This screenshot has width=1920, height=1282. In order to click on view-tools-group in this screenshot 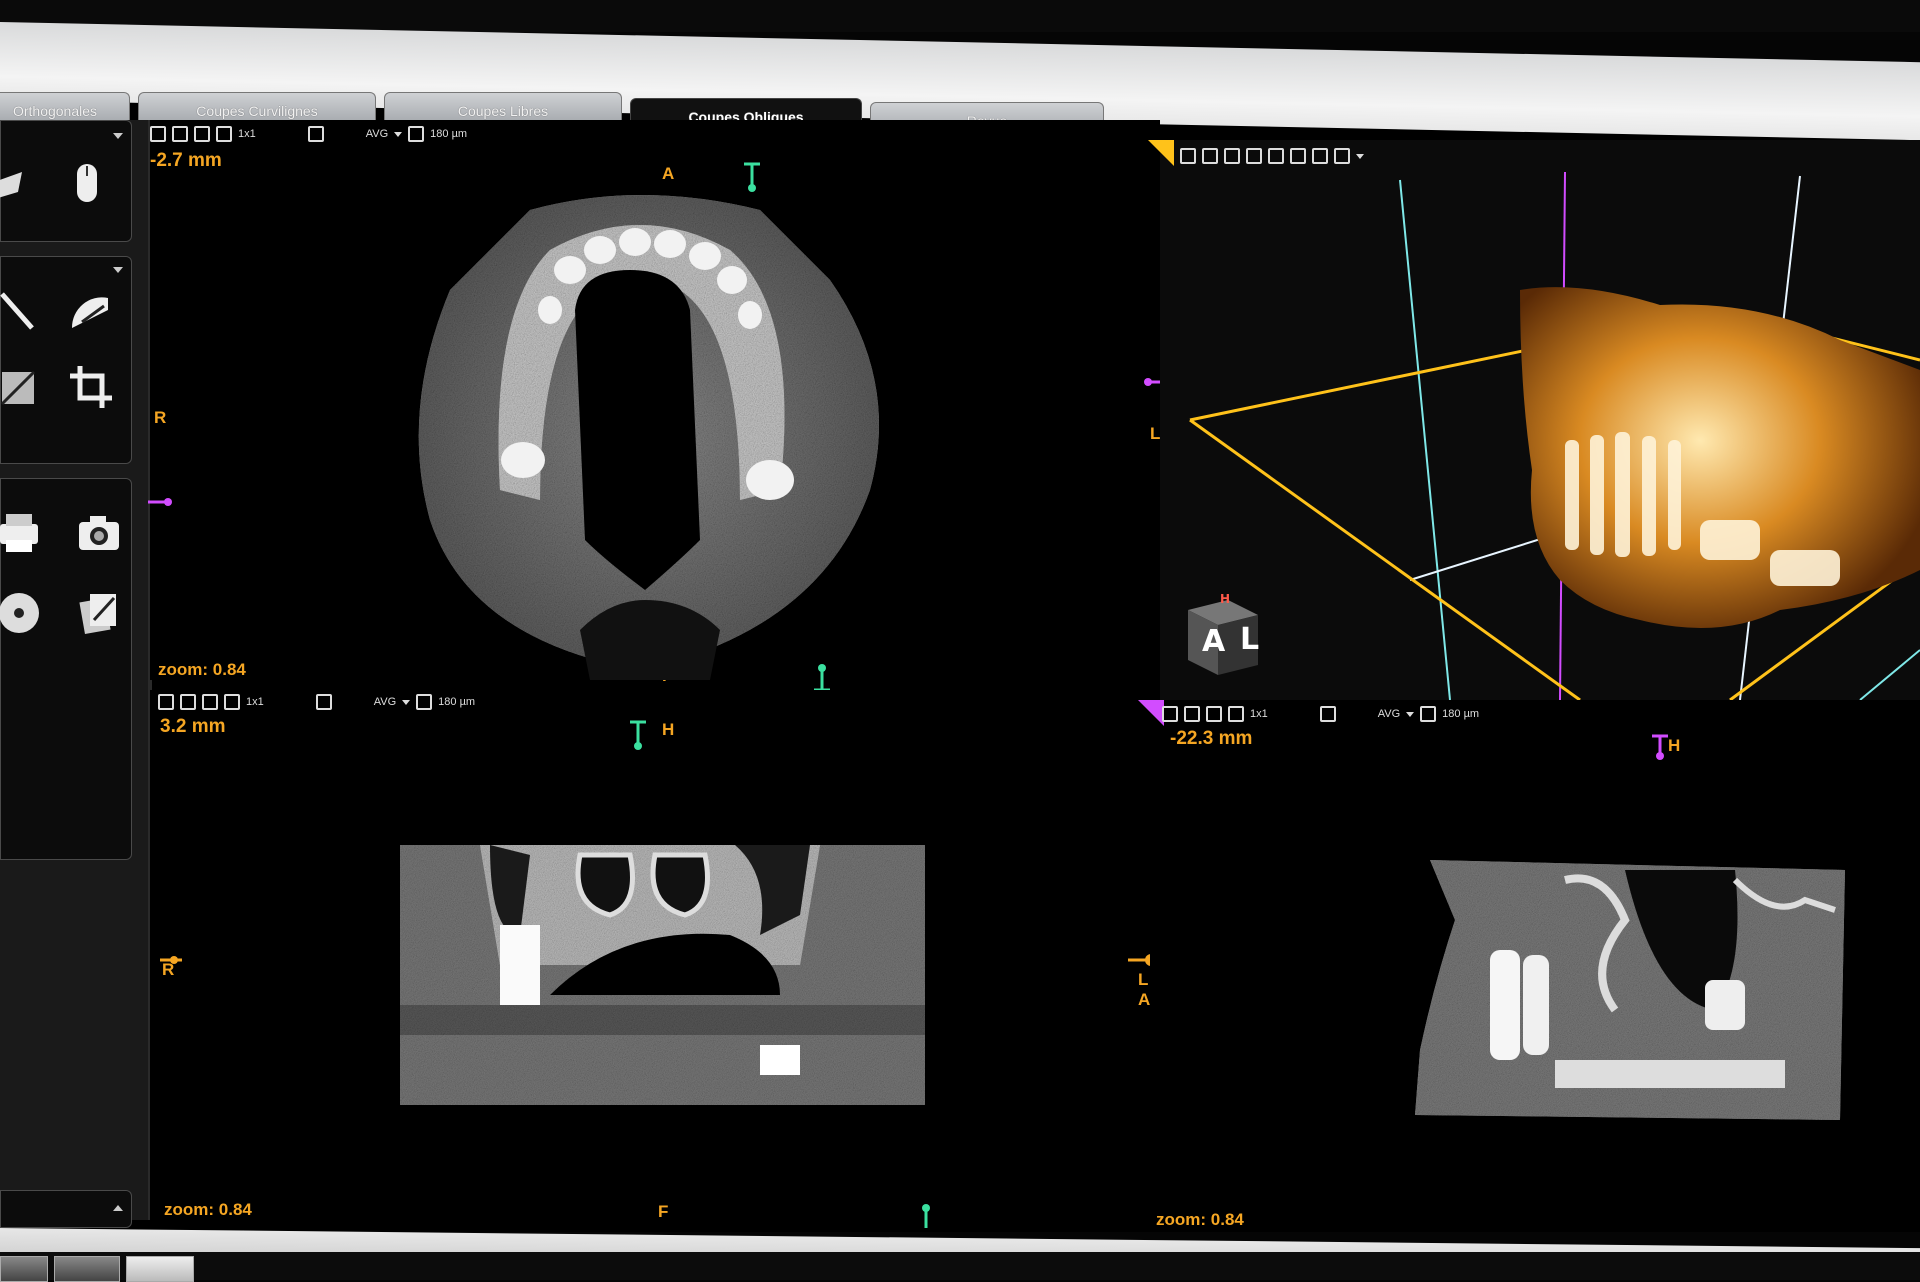, I will do `click(66, 181)`.